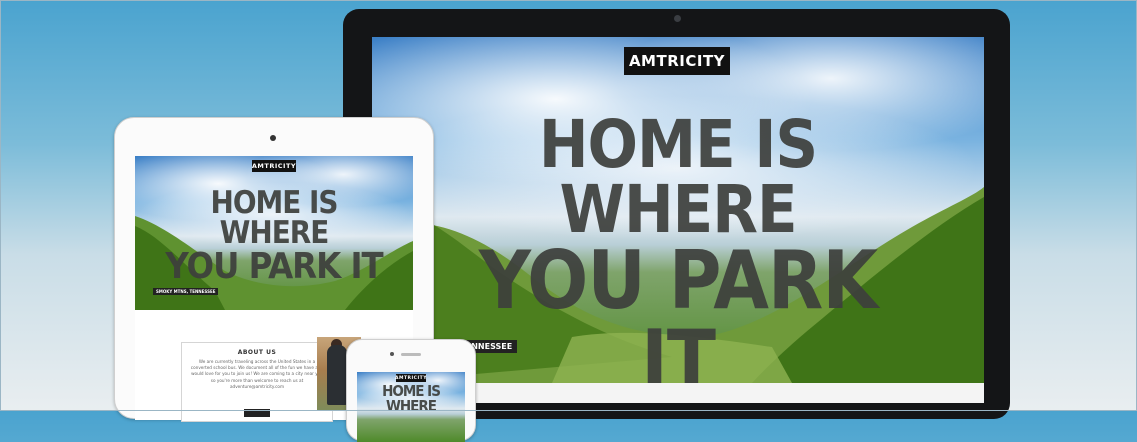 The width and height of the screenshot is (1137, 442). I want to click on tablet-headline-line1: HOME IS WHERE, so click(274, 218).